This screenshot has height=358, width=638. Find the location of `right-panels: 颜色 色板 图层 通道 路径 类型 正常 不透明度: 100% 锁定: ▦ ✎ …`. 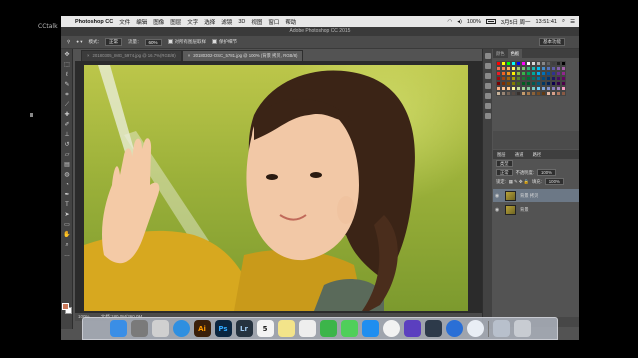

right-panels: 颜色 色板 图层 通道 路径 类型 正常 不透明度: 100% 锁定: ▦ ✎ … is located at coordinates (530, 189).